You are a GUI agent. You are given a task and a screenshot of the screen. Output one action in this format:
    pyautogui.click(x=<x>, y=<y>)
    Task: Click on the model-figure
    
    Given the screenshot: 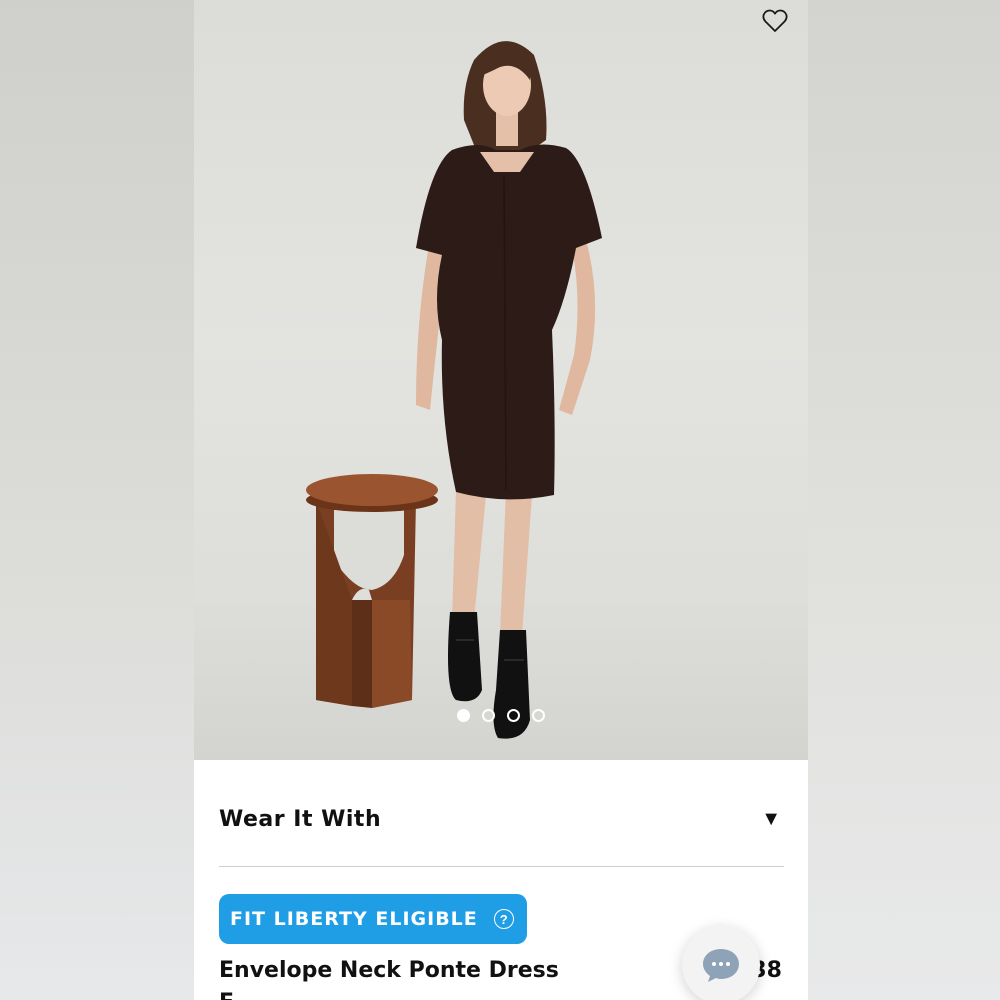 What is the action you would take?
    pyautogui.click(x=509, y=390)
    